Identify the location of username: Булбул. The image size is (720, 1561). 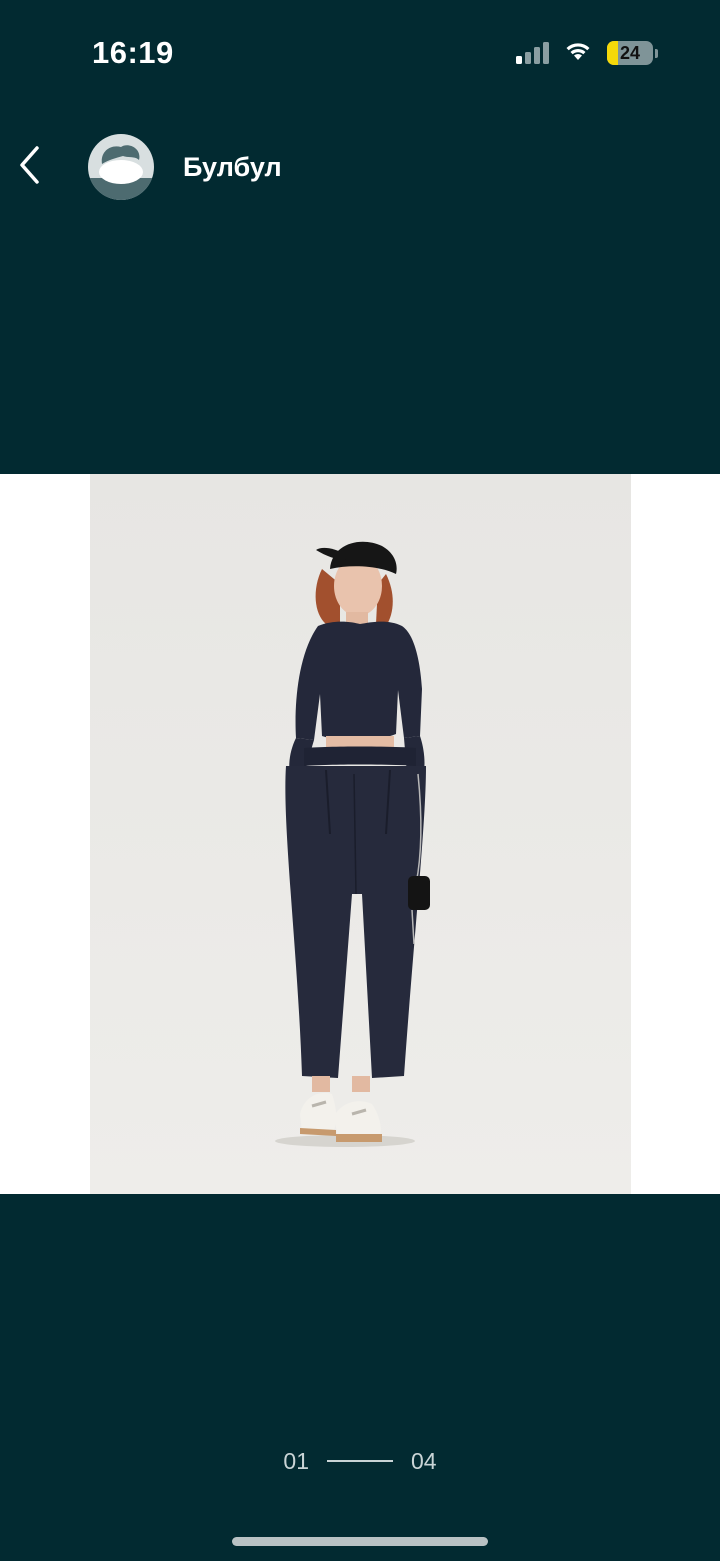
(232, 167).